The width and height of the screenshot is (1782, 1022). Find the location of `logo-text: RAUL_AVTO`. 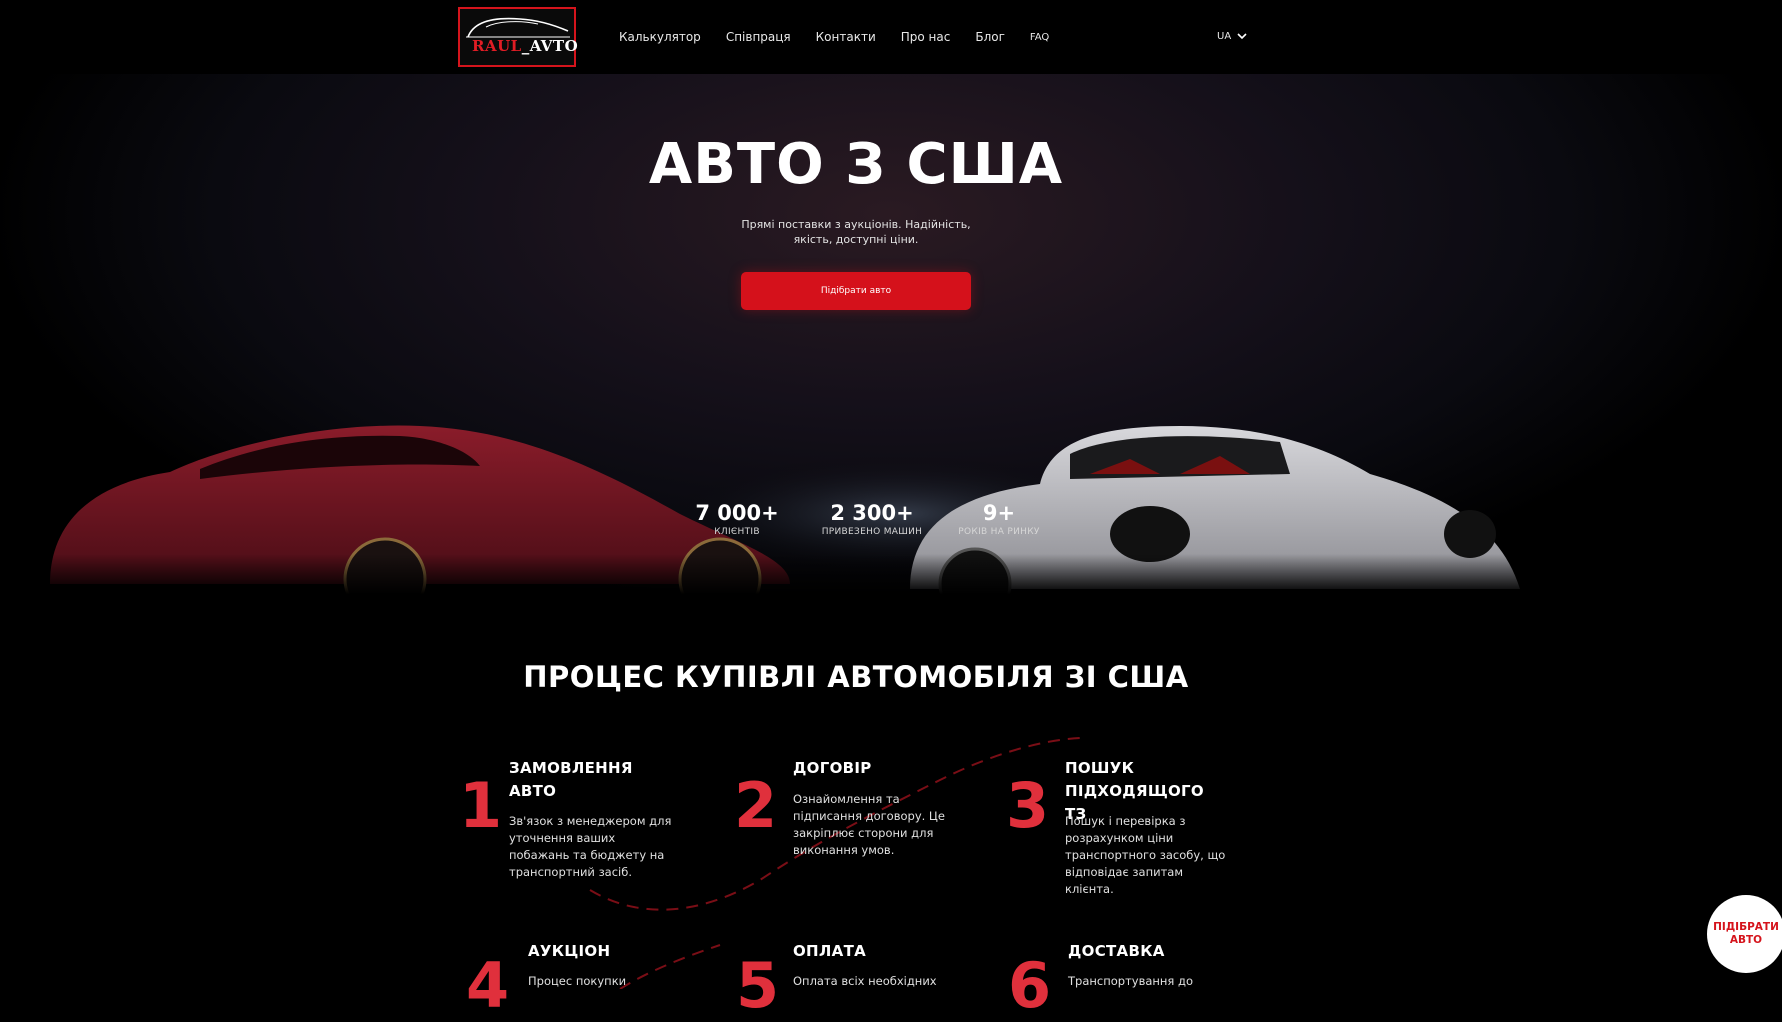

logo-text: RAUL_AVTO is located at coordinates (525, 46).